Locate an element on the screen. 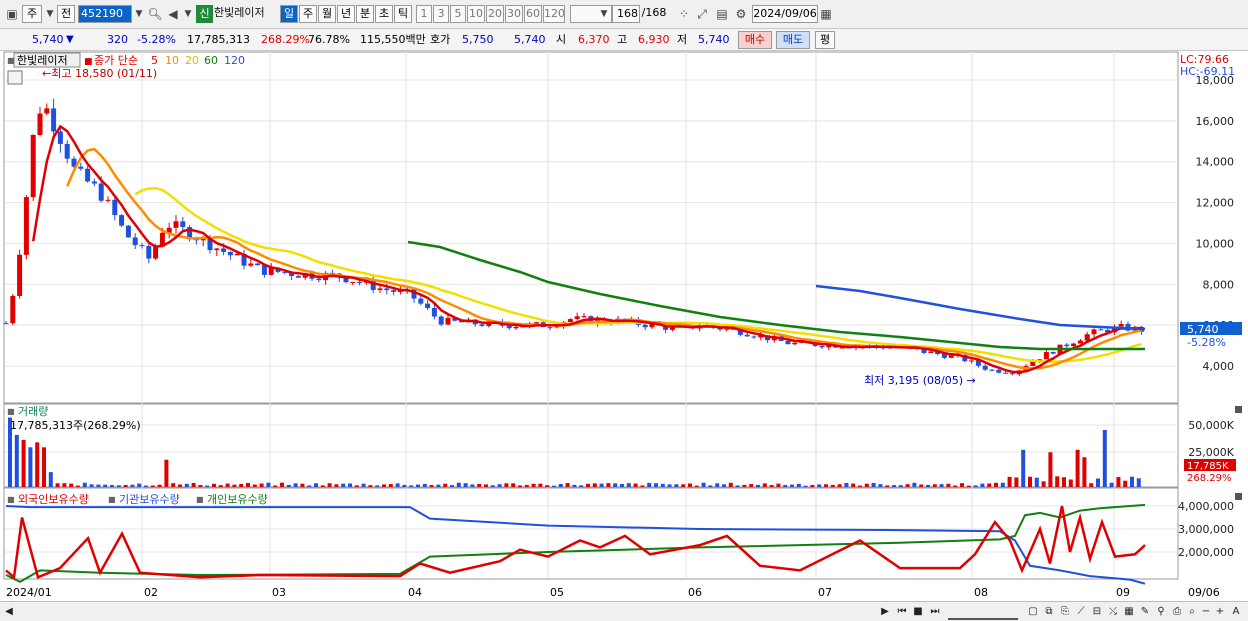  rewind-icon: ⏮ is located at coordinates (902, 611).